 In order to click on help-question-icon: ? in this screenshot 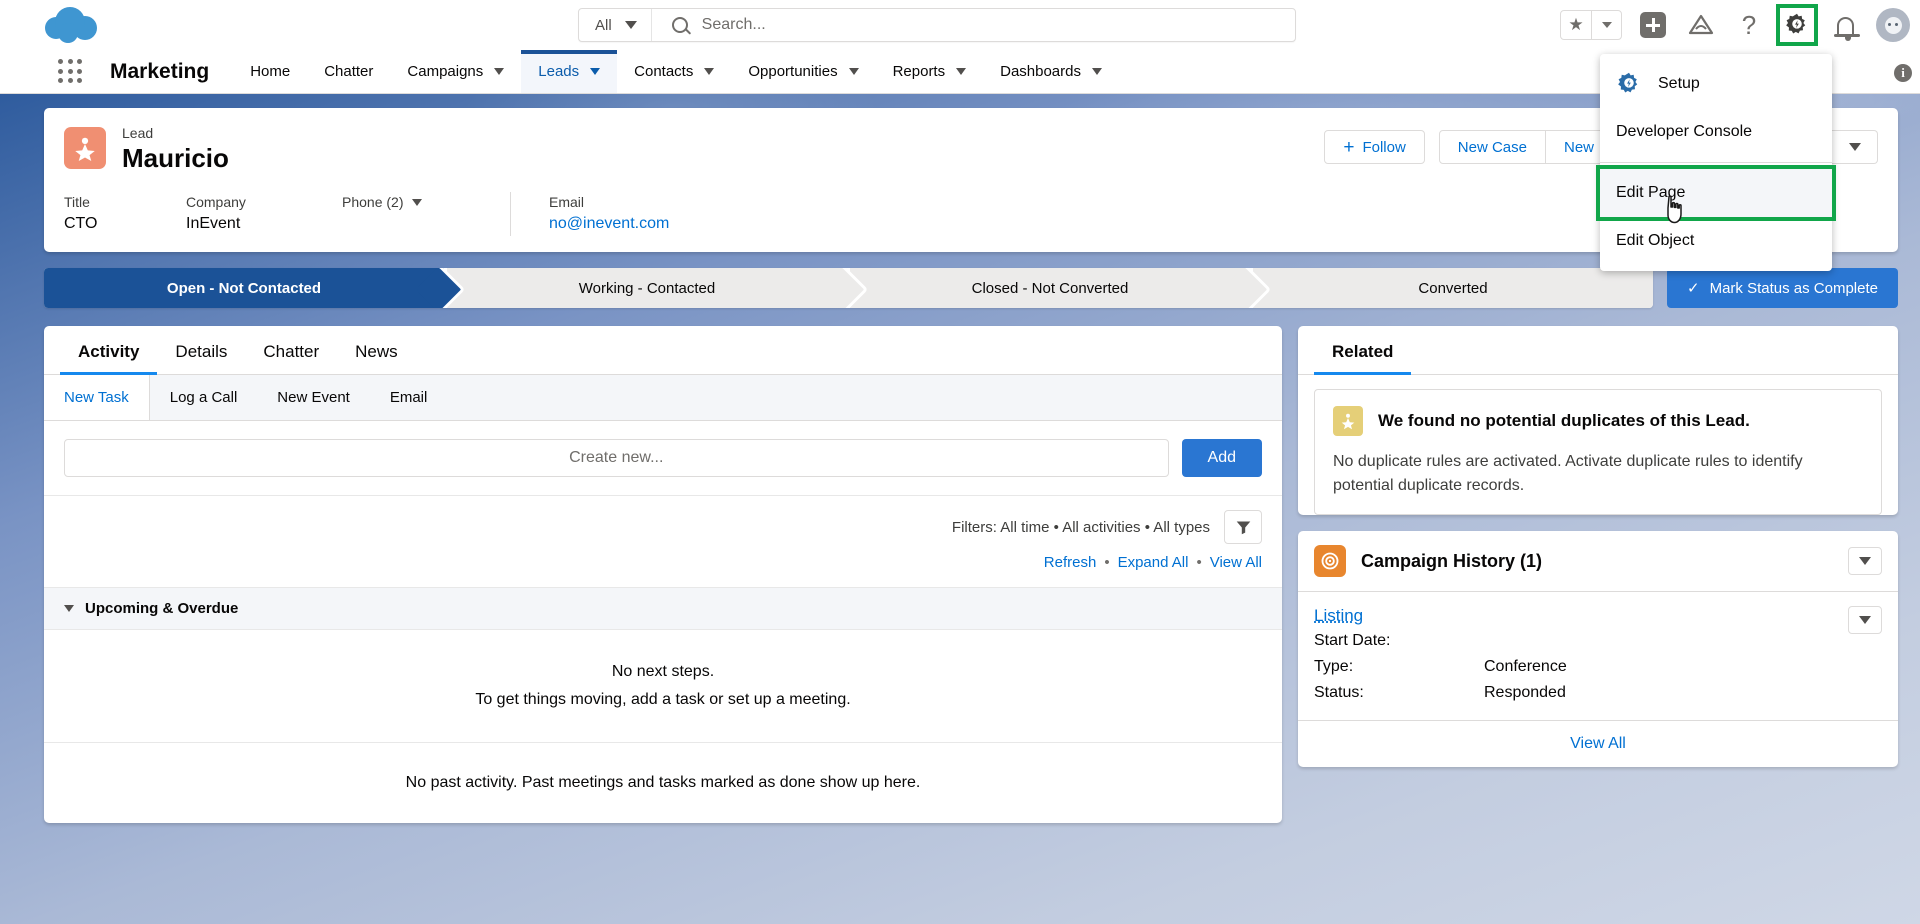, I will do `click(1749, 25)`.